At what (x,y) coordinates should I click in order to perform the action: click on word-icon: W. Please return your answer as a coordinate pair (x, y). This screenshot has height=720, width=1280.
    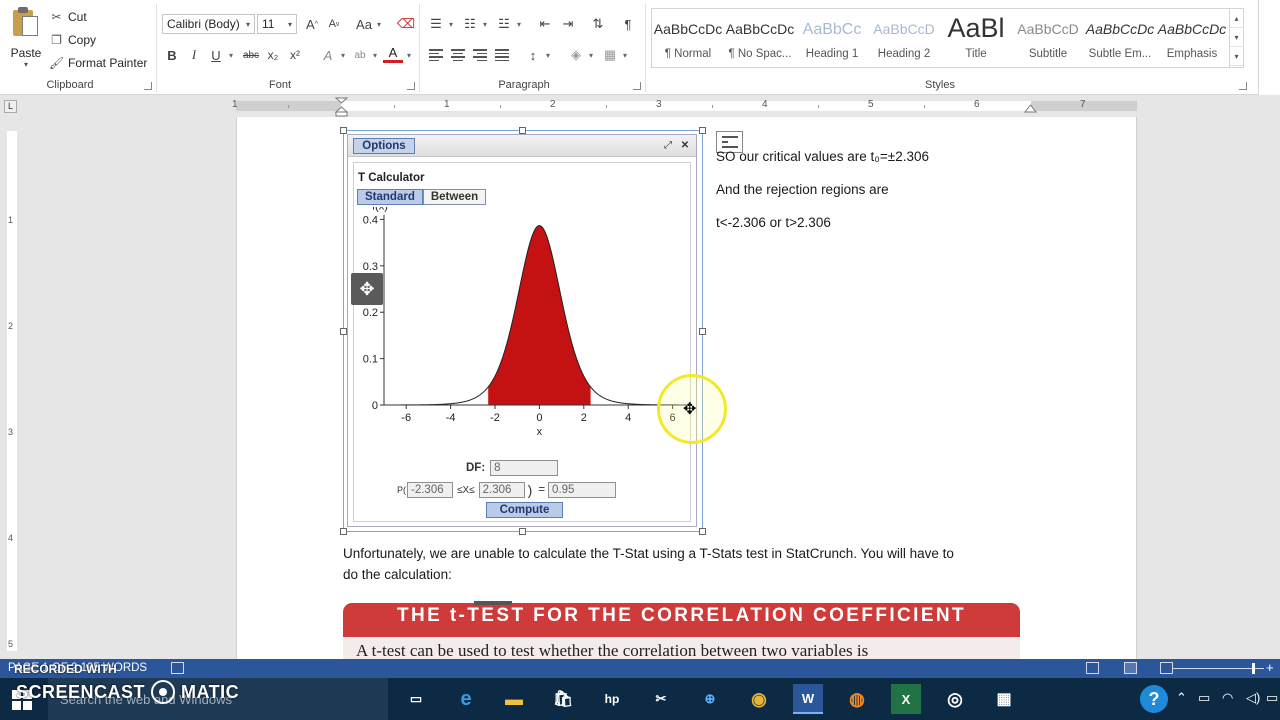
    Looking at the image, I should click on (808, 699).